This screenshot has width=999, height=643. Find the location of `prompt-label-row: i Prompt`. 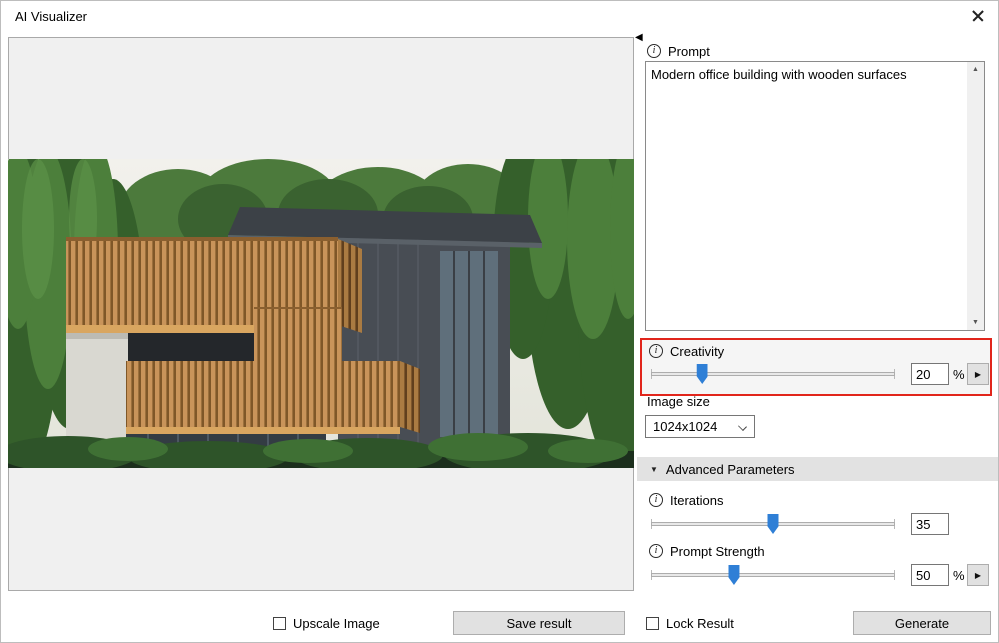

prompt-label-row: i Prompt is located at coordinates (678, 51).